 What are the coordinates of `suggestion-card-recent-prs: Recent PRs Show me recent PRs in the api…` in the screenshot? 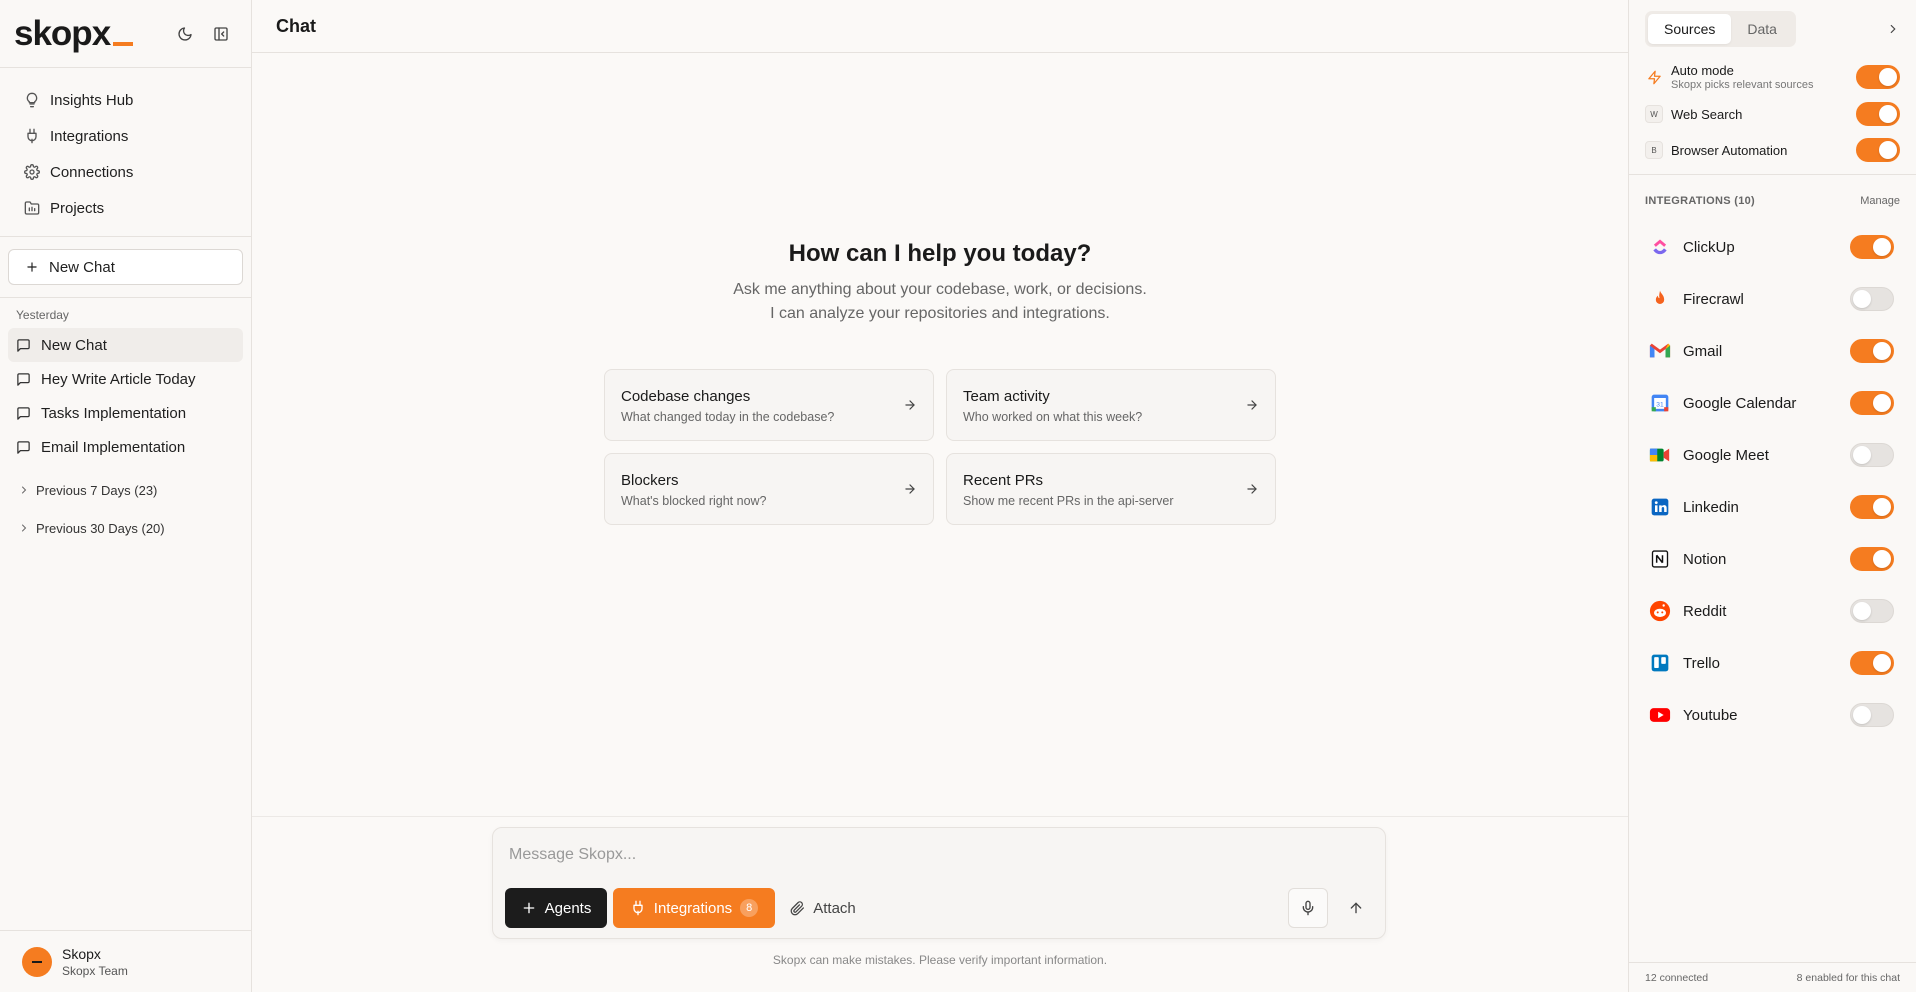 It's located at (1111, 489).